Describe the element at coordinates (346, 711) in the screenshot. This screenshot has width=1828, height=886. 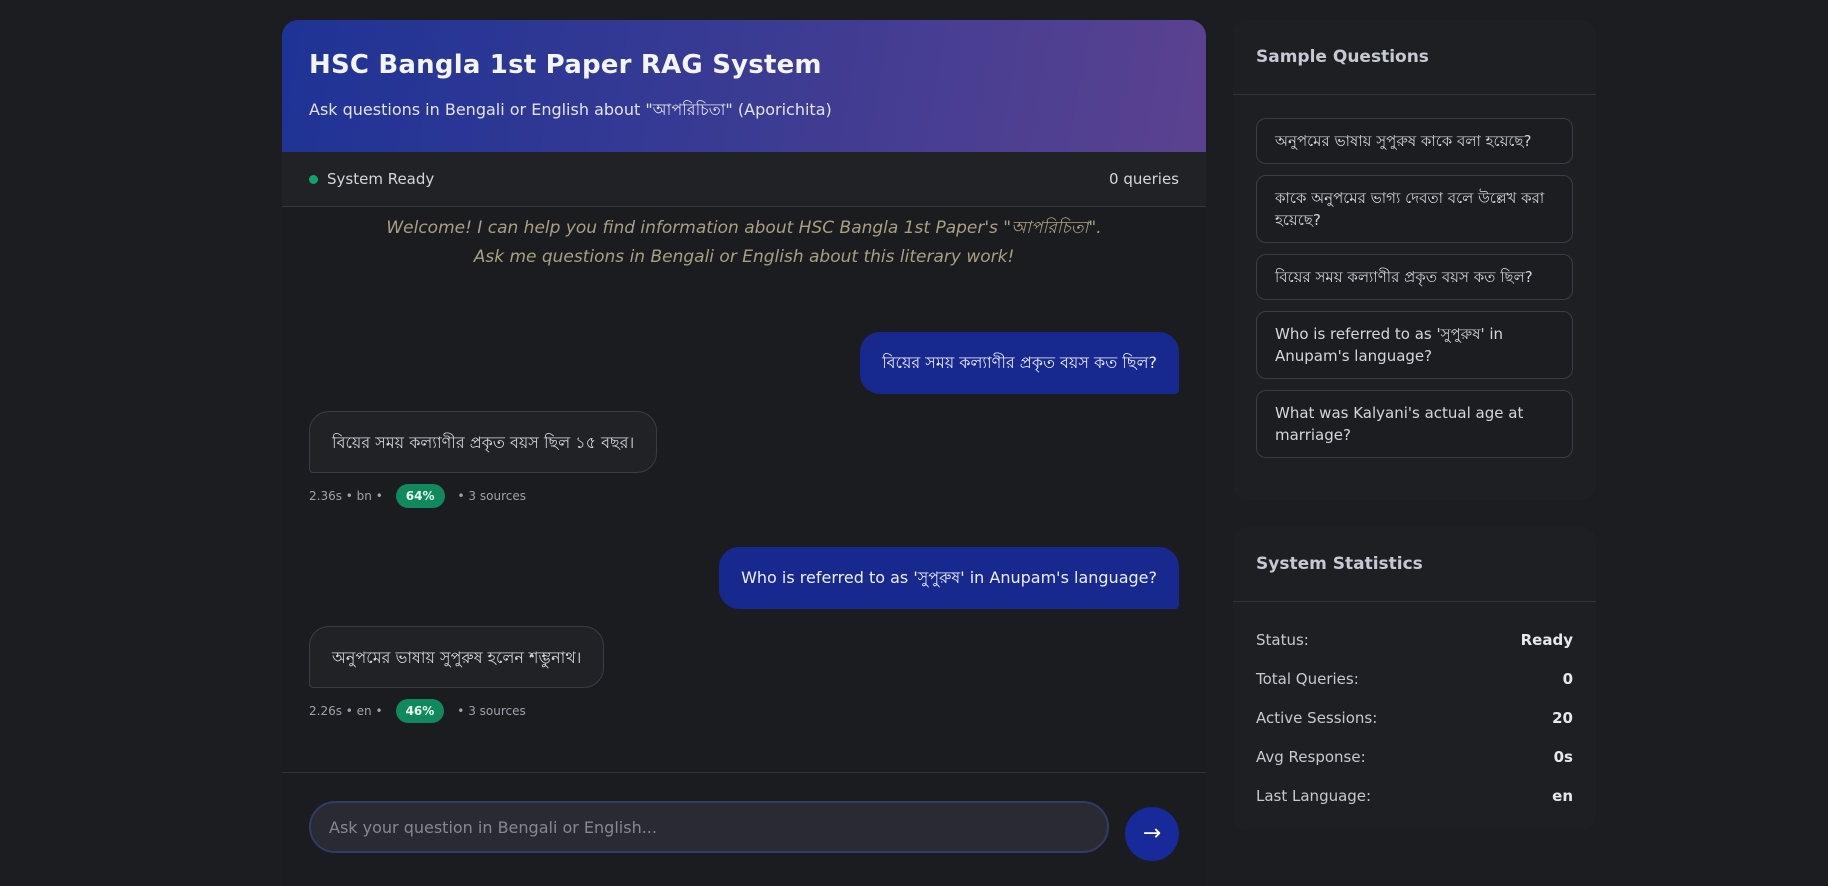
I see `response-info: 2.26s • en •` at that location.